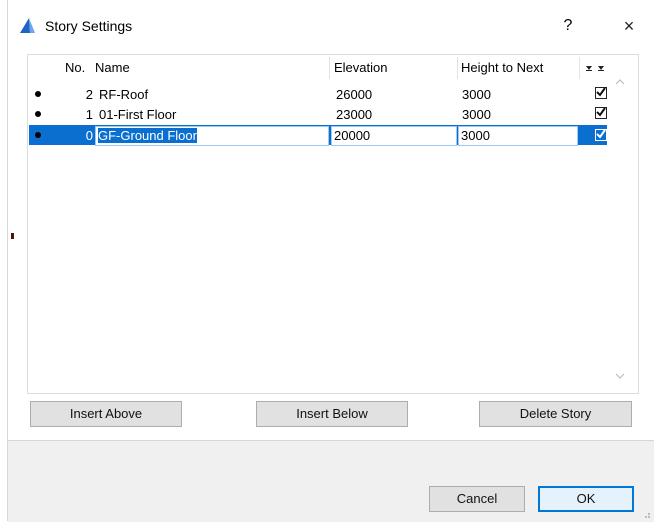 Image resolution: width=654 pixels, height=522 pixels. Describe the element at coordinates (555, 414) in the screenshot. I see `delete-story-button: Delete Story` at that location.